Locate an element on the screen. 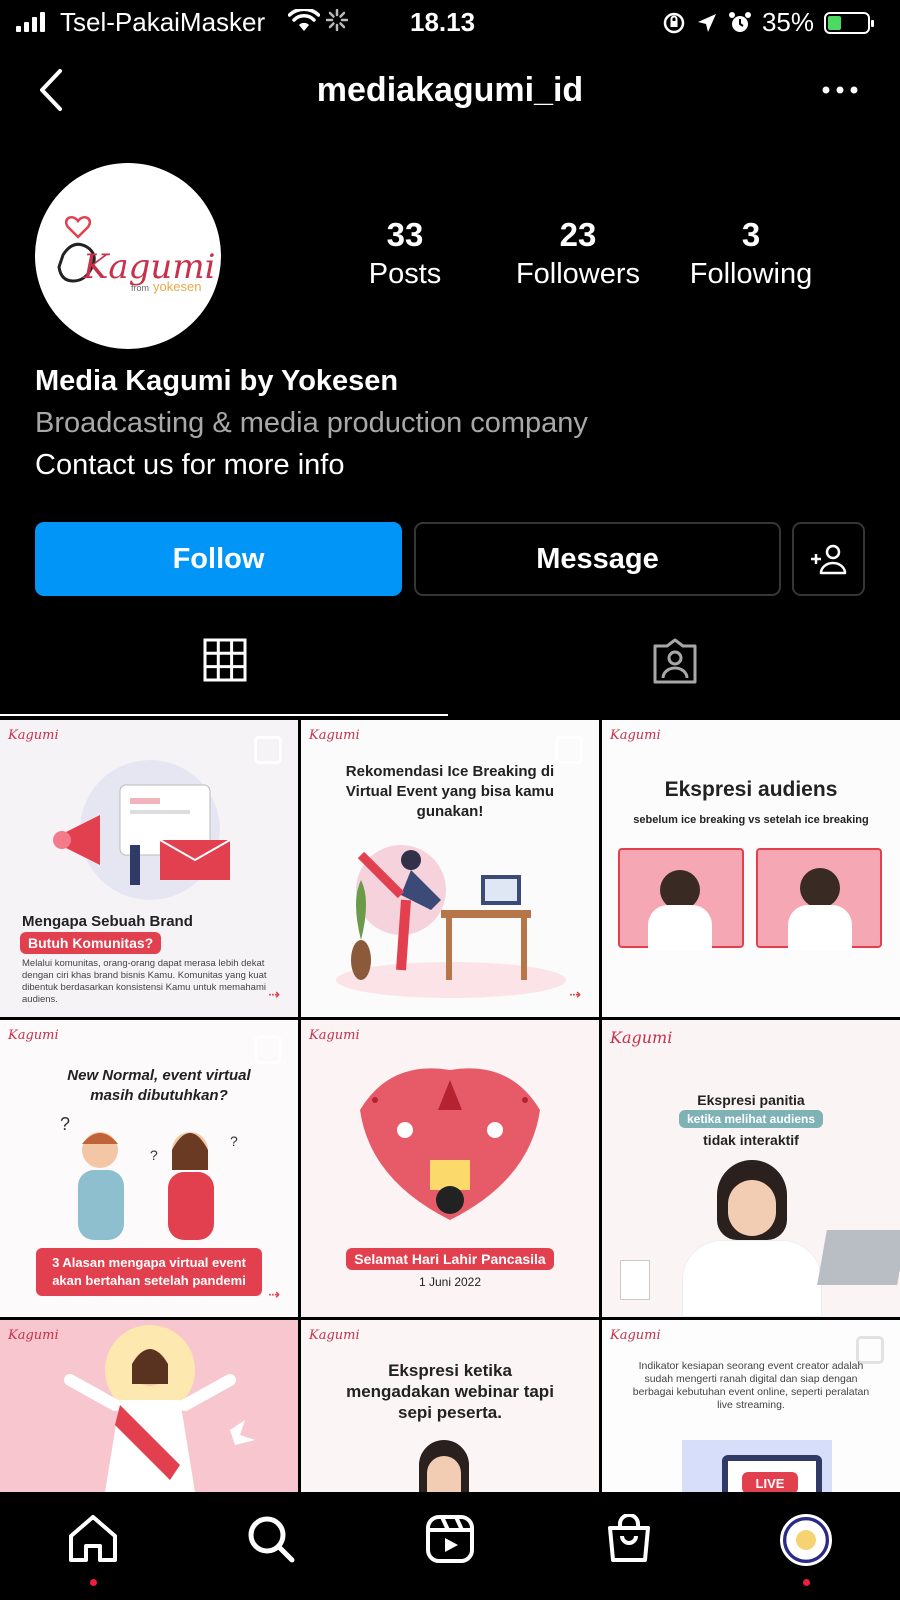  followers-count: 23 is located at coordinates (578, 234).